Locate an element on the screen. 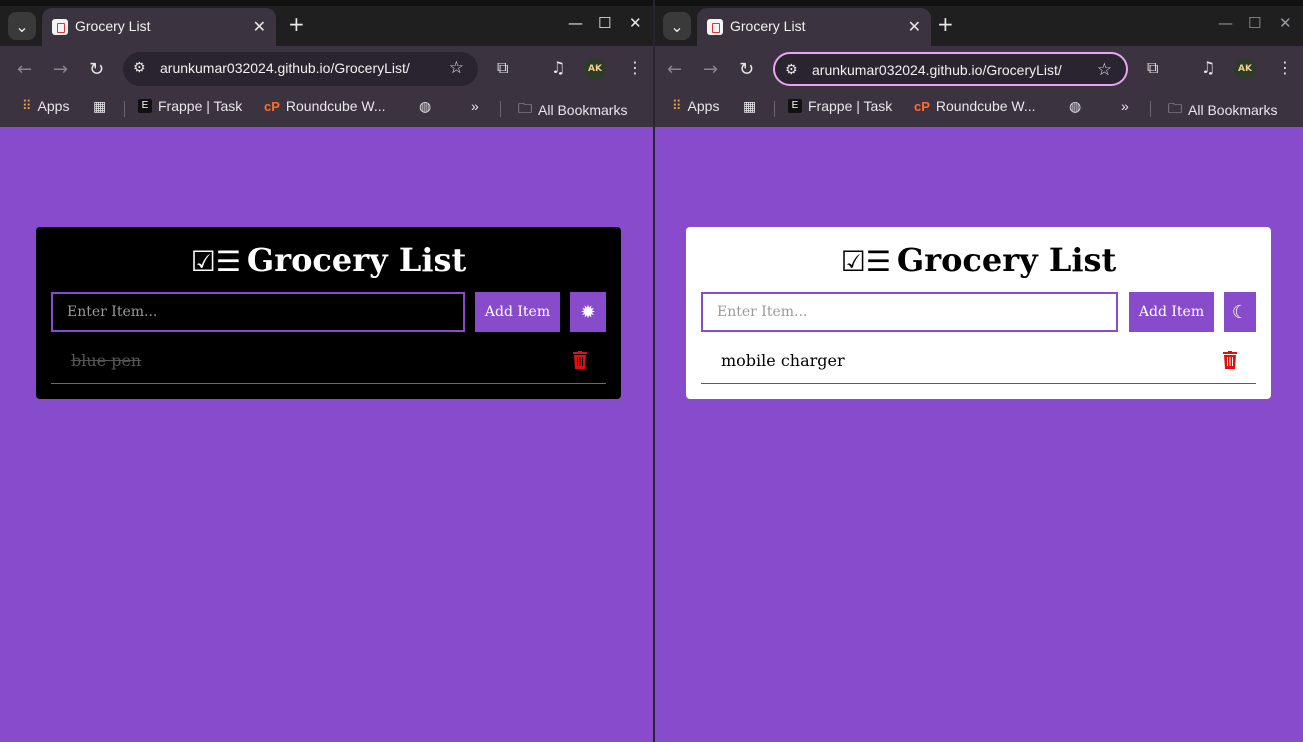 This screenshot has width=1303, height=742. grocery-card: ☑☰Grocery List Add Item ✹ blue pen is located at coordinates (328, 313).